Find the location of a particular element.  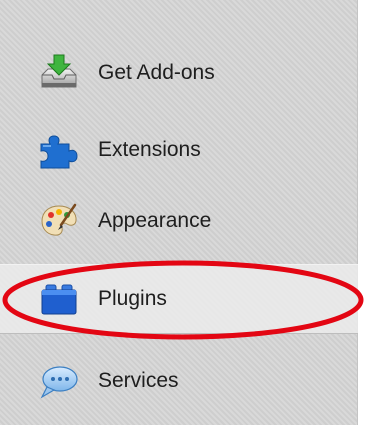

puzzle-piece-icon is located at coordinates (59, 150).